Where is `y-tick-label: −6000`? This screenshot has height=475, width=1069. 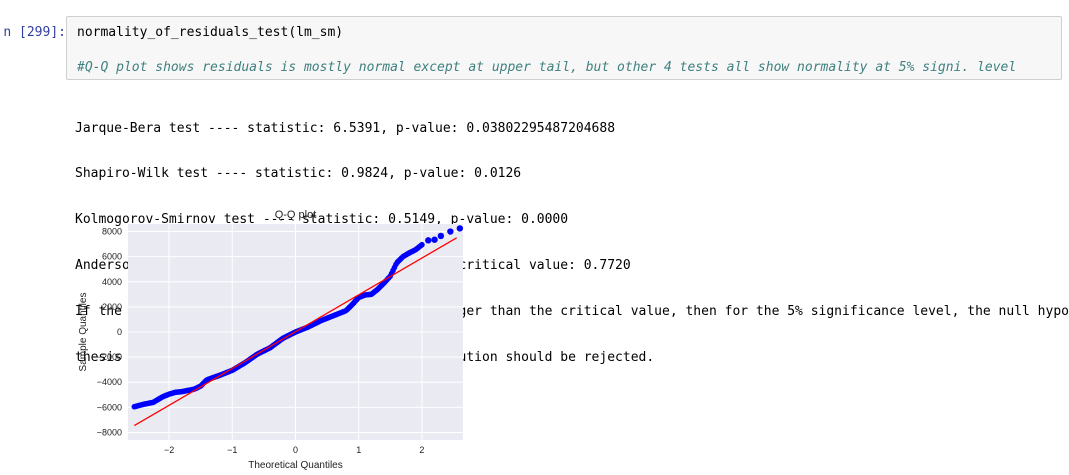 y-tick-label: −6000 is located at coordinates (109, 407).